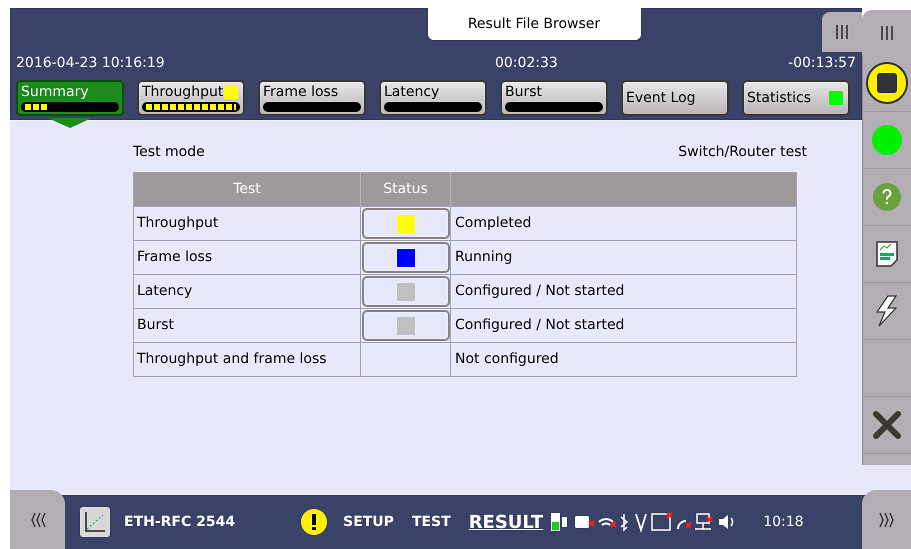 The image size is (911, 549). I want to click on chart-app-icon, so click(95, 522).